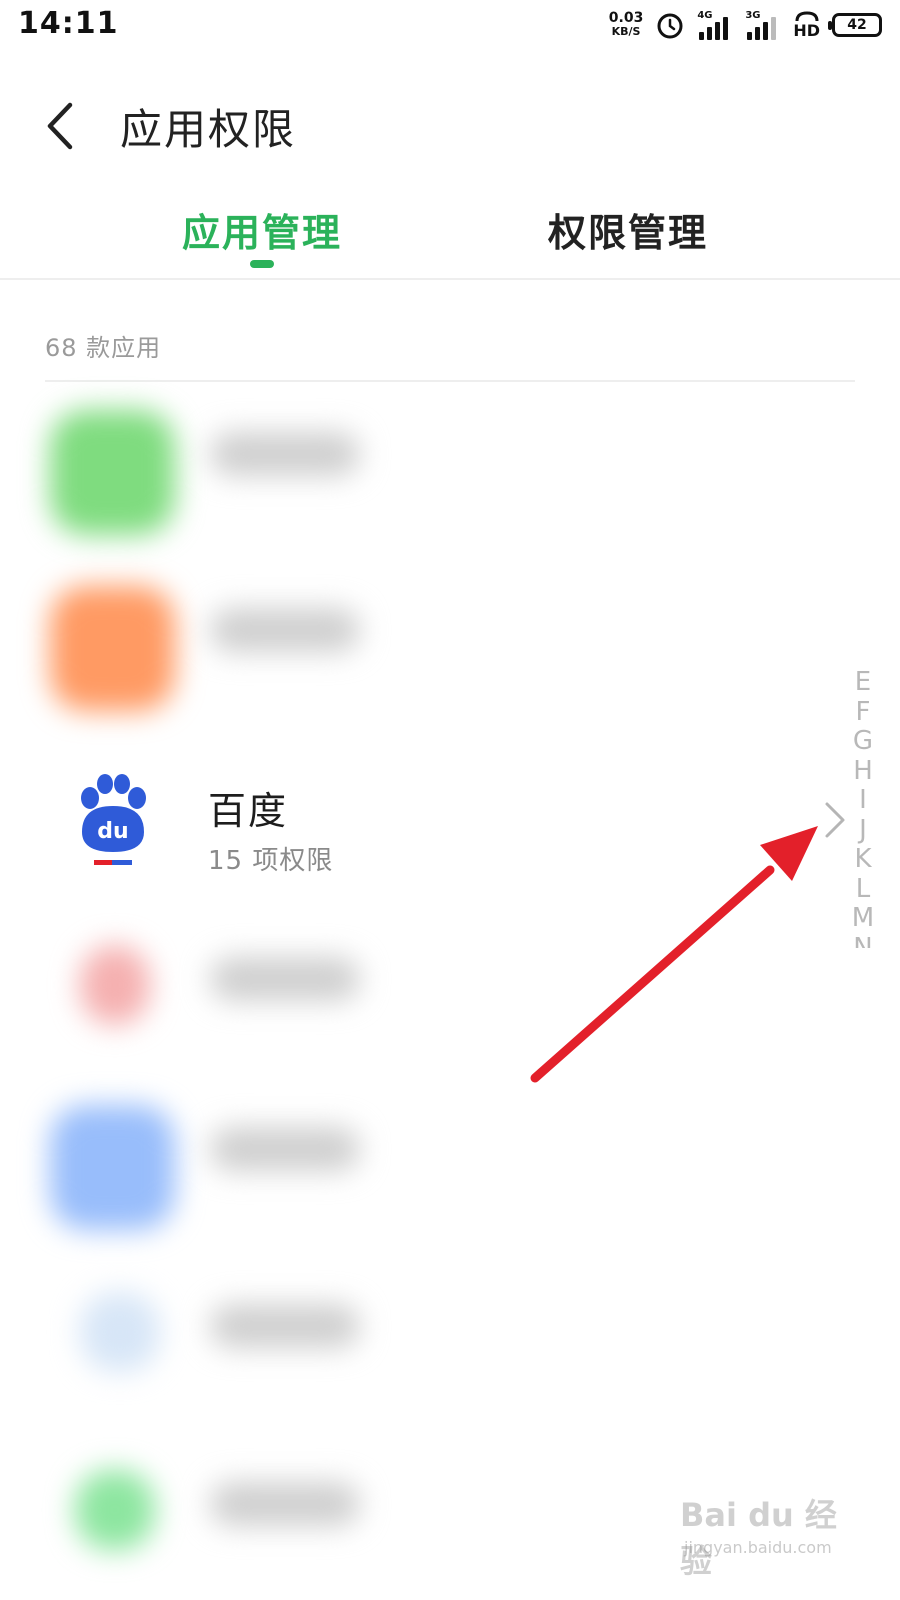  What do you see at coordinates (863, 800) in the screenshot?
I see `index-letter: I` at bounding box center [863, 800].